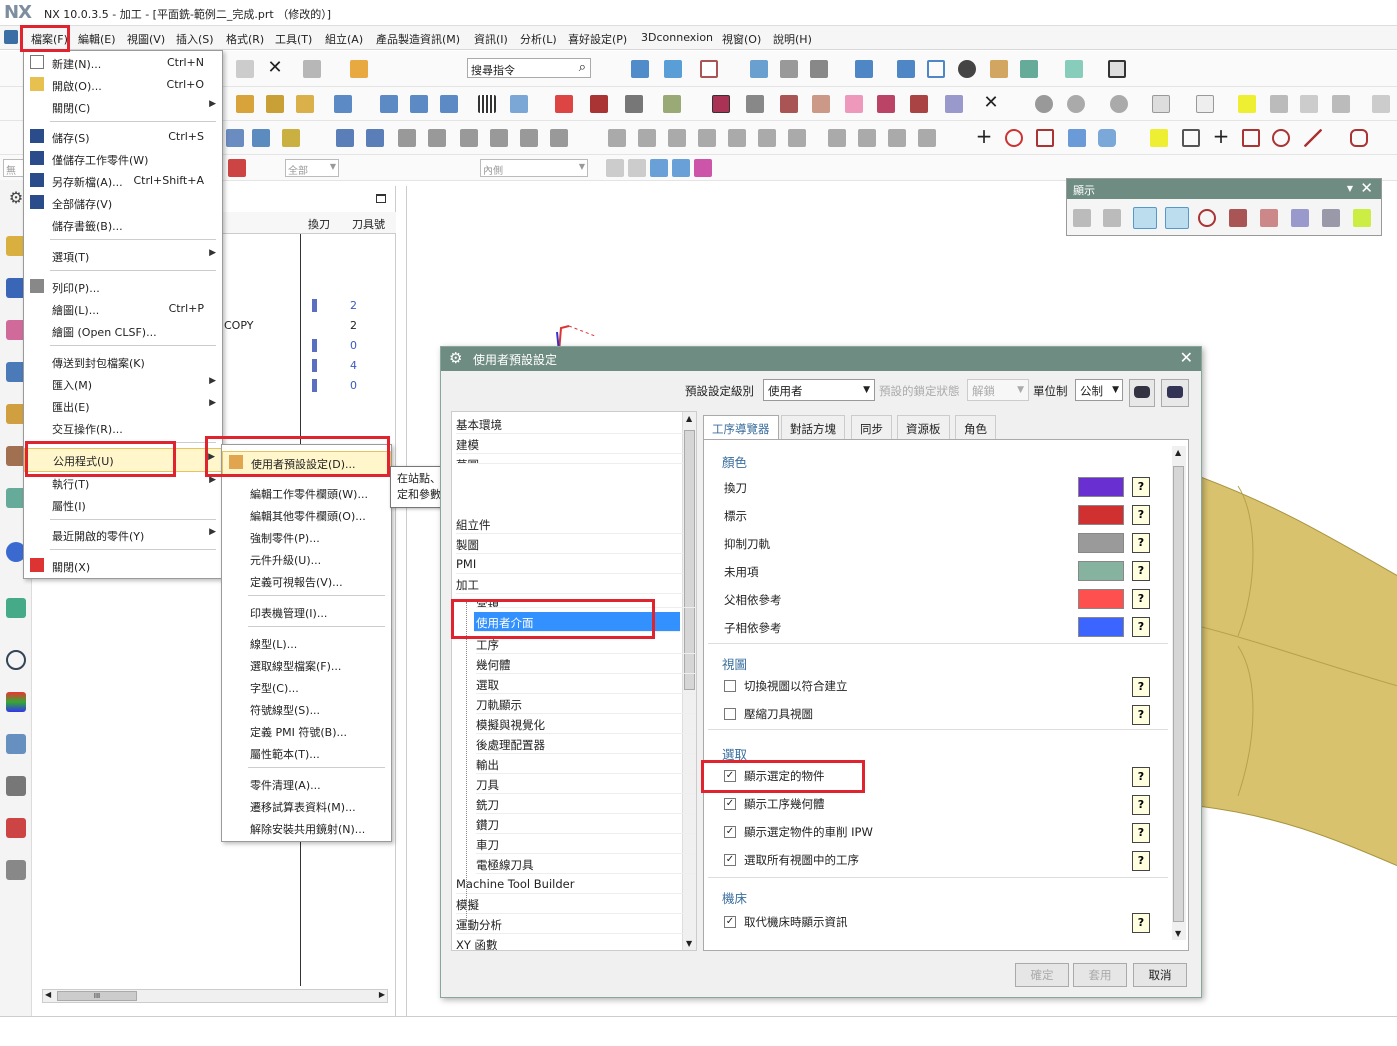 The width and height of the screenshot is (1397, 1046). What do you see at coordinates (1101, 543) in the screenshot?
I see `color-swatch-suppress-path` at bounding box center [1101, 543].